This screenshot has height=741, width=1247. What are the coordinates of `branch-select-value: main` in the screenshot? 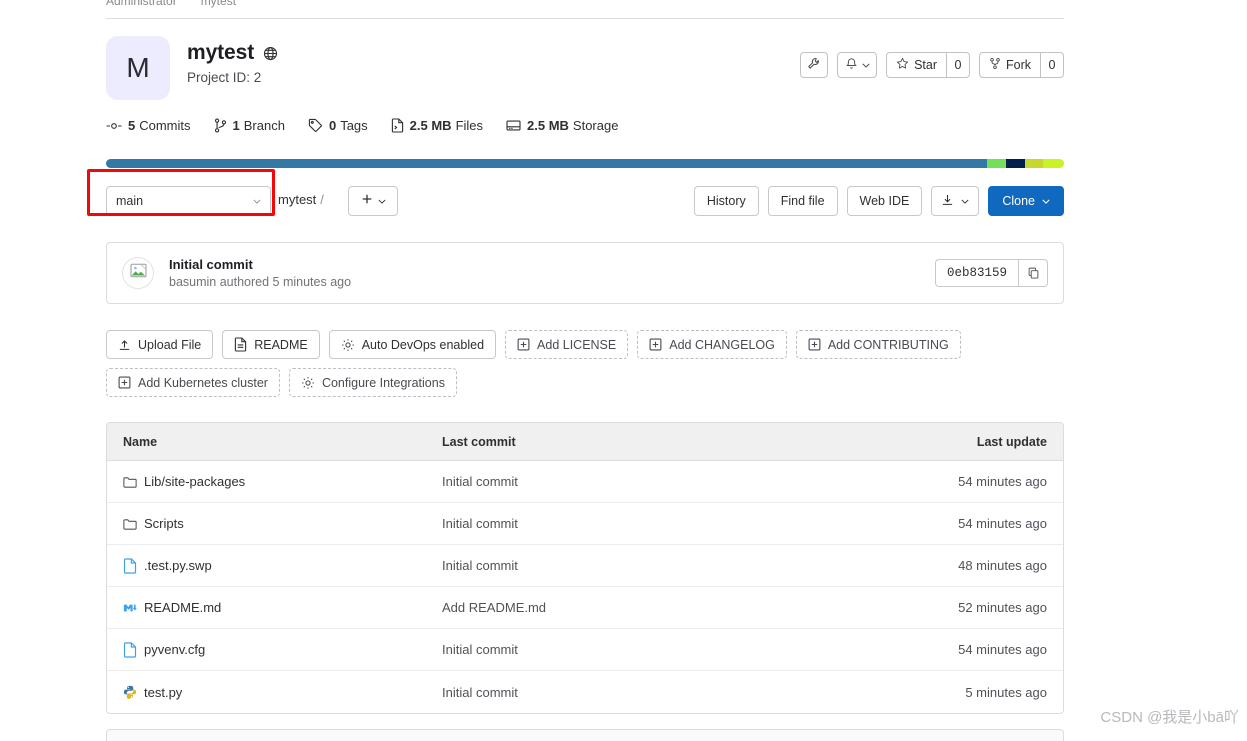 It's located at (130, 201).